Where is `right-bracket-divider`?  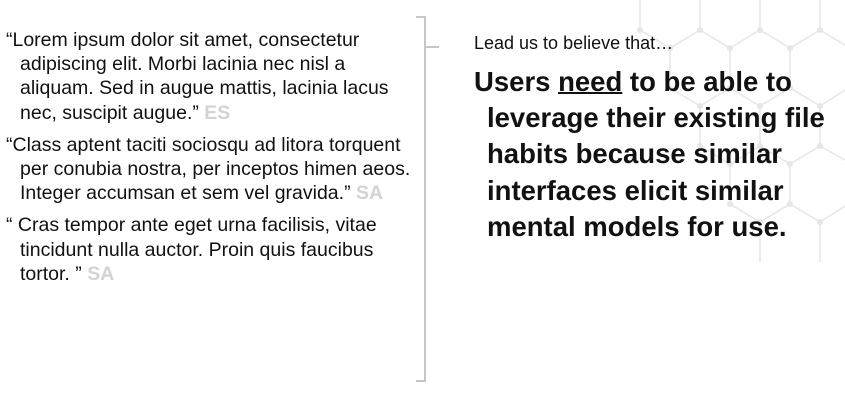 right-bracket-divider is located at coordinates (427, 199).